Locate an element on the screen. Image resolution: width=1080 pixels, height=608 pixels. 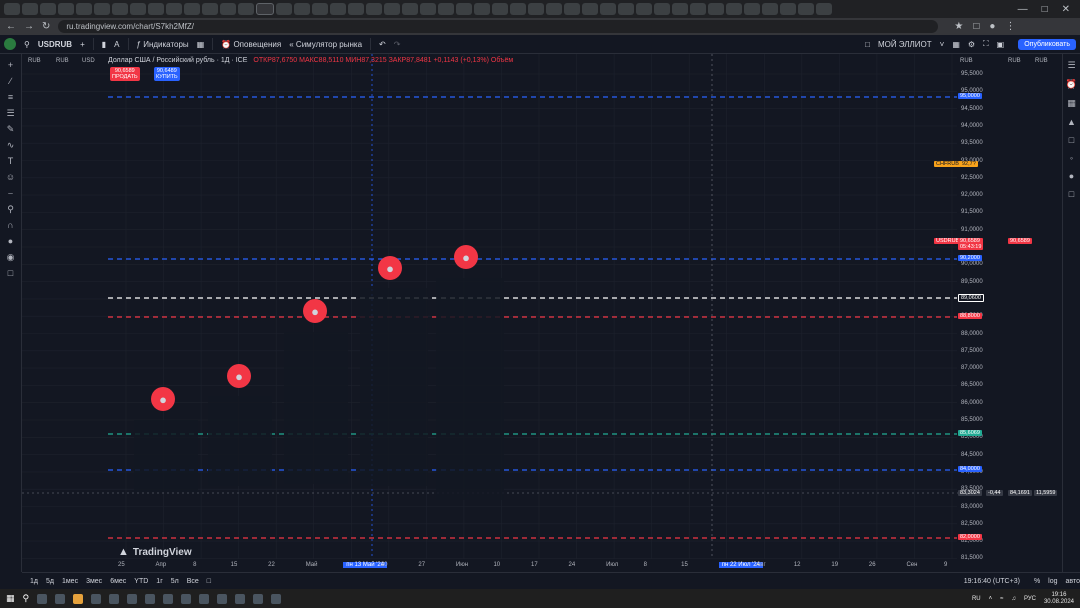
alerts-button: ⏰ Оповещения is located at coordinates (251, 44).